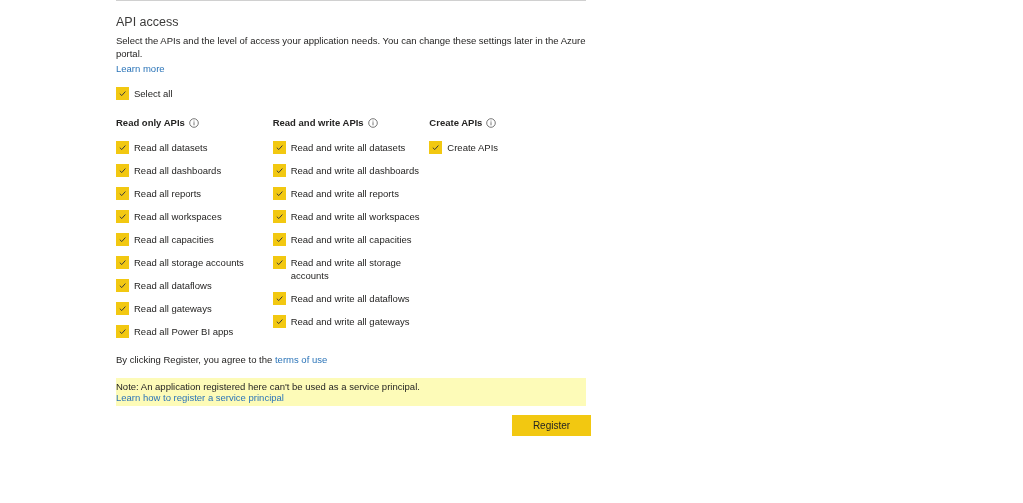  Describe the element at coordinates (189, 262) in the screenshot. I see `checkbox-label: Read all storage accounts` at that location.